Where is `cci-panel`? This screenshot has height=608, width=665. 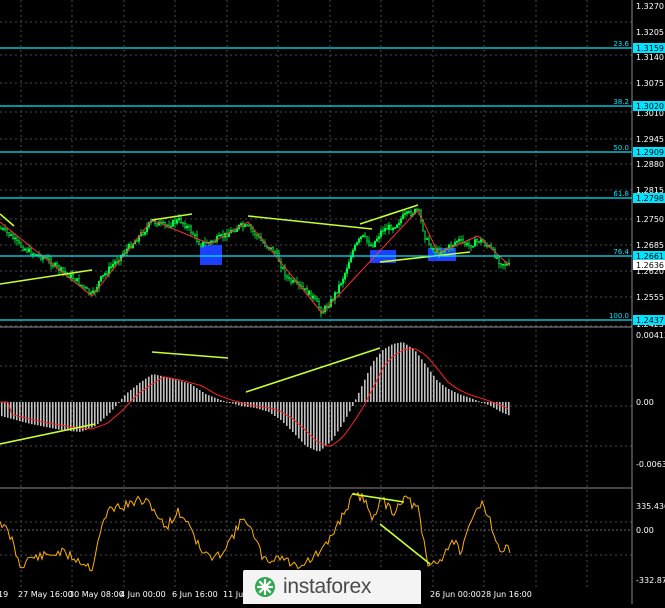
cci-panel is located at coordinates (316, 531).